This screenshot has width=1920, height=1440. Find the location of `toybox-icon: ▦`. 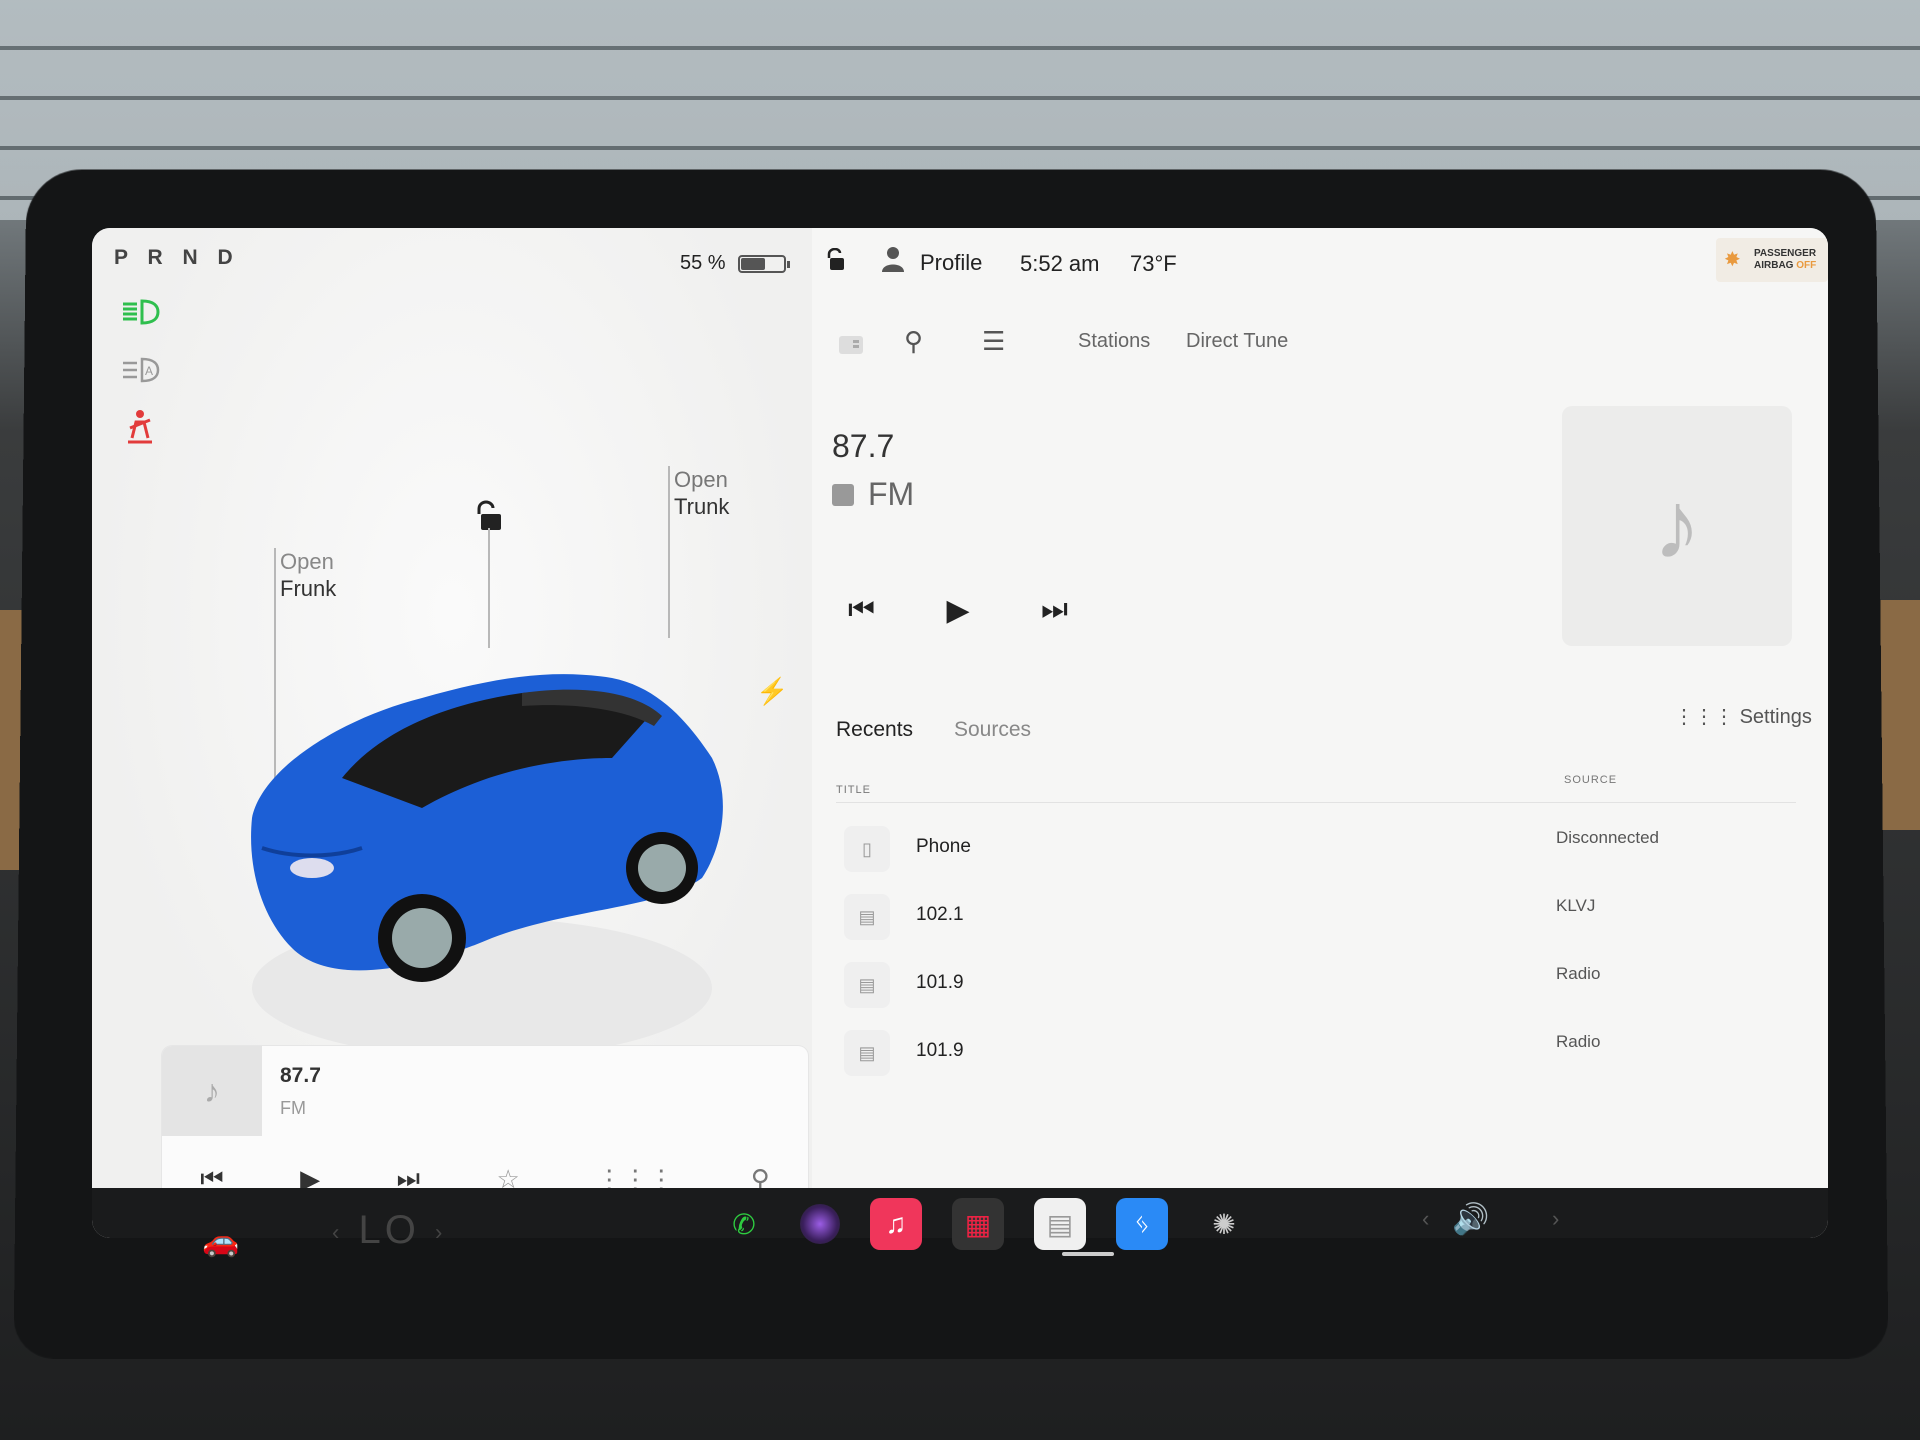

toybox-icon: ▦ is located at coordinates (978, 1224).